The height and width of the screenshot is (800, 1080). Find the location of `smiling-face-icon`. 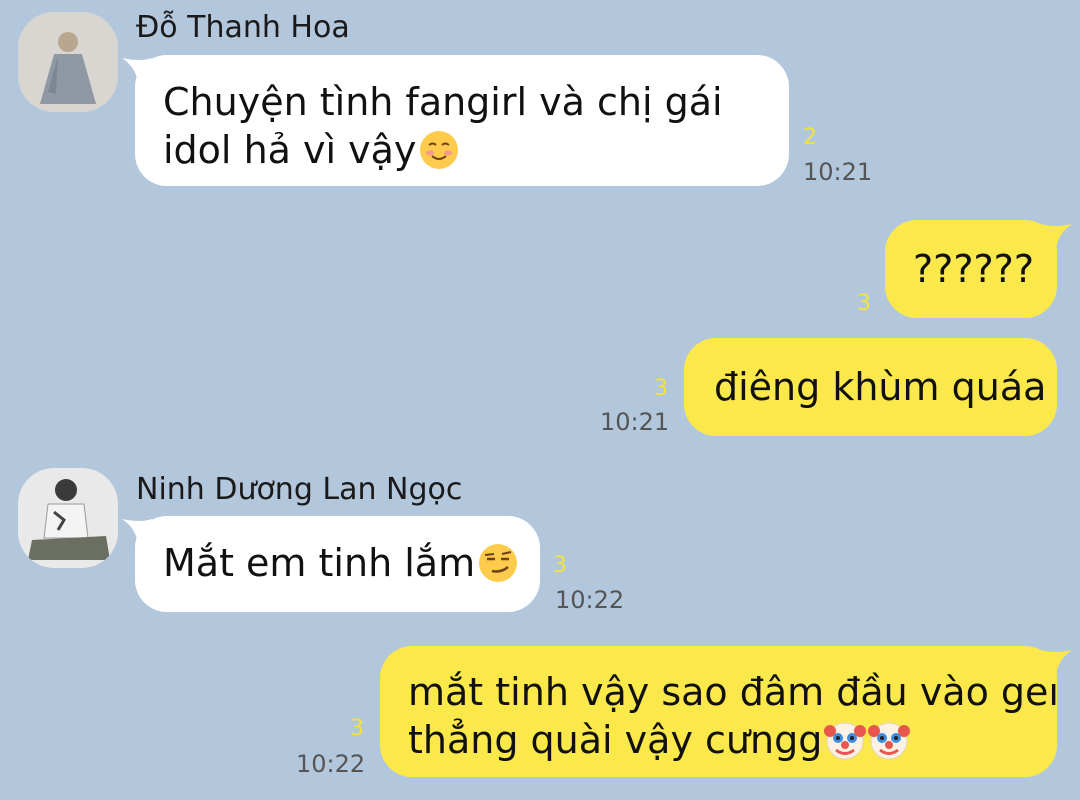

smiling-face-icon is located at coordinates (439, 150).